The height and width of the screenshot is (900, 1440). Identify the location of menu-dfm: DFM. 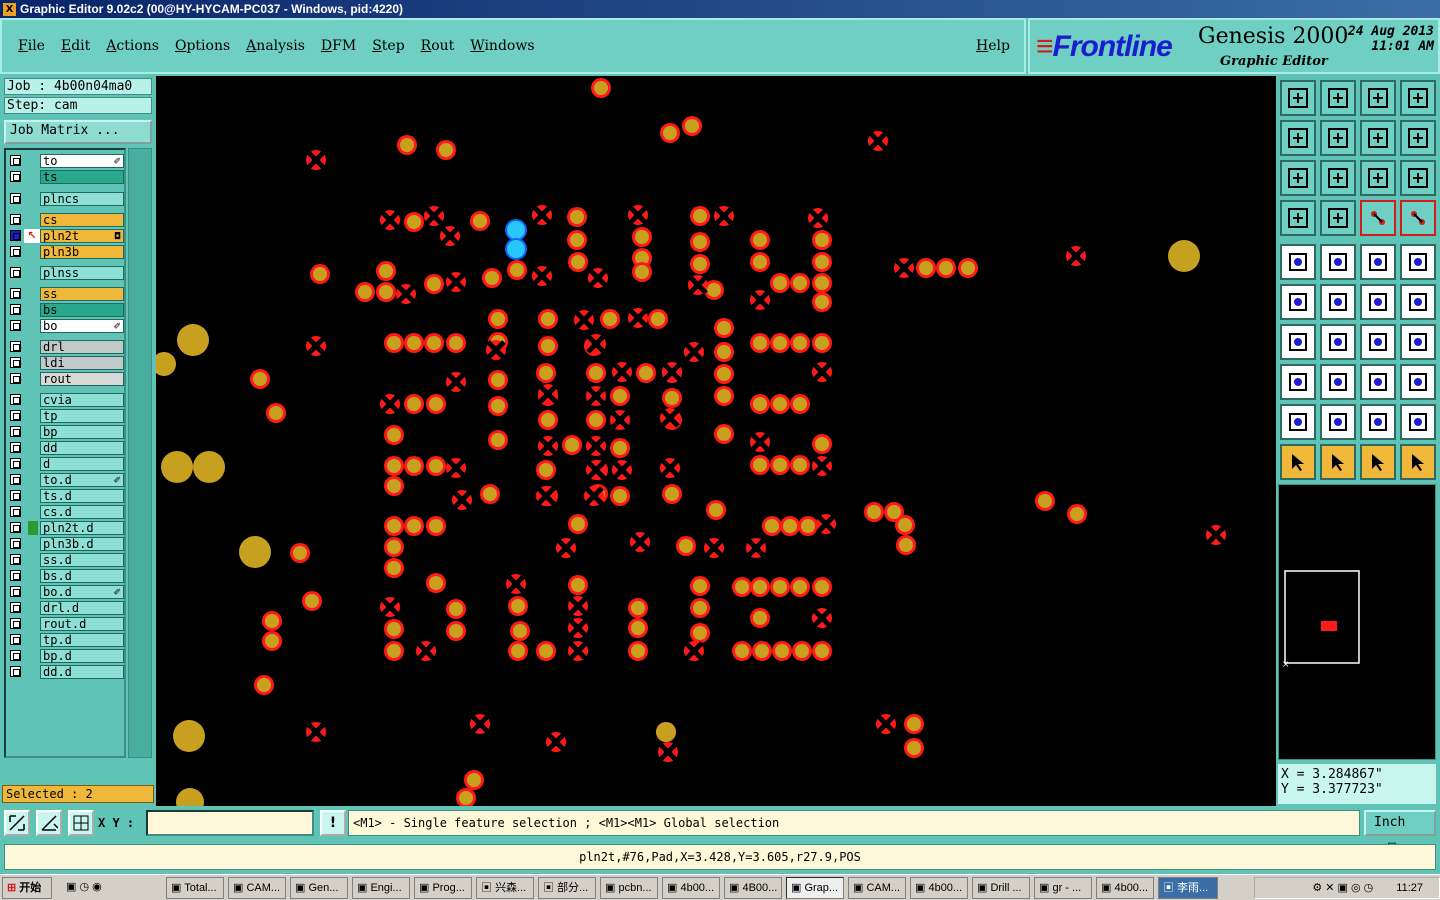
(338, 46).